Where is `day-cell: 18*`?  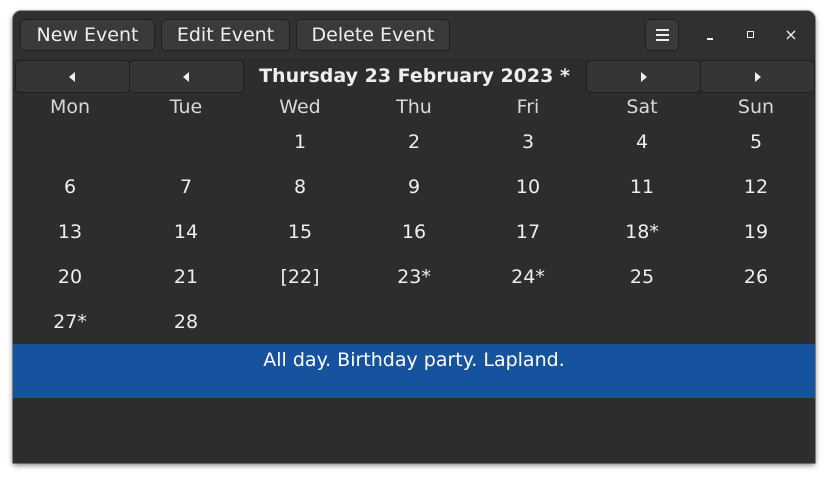
day-cell: 18* is located at coordinates (642, 232).